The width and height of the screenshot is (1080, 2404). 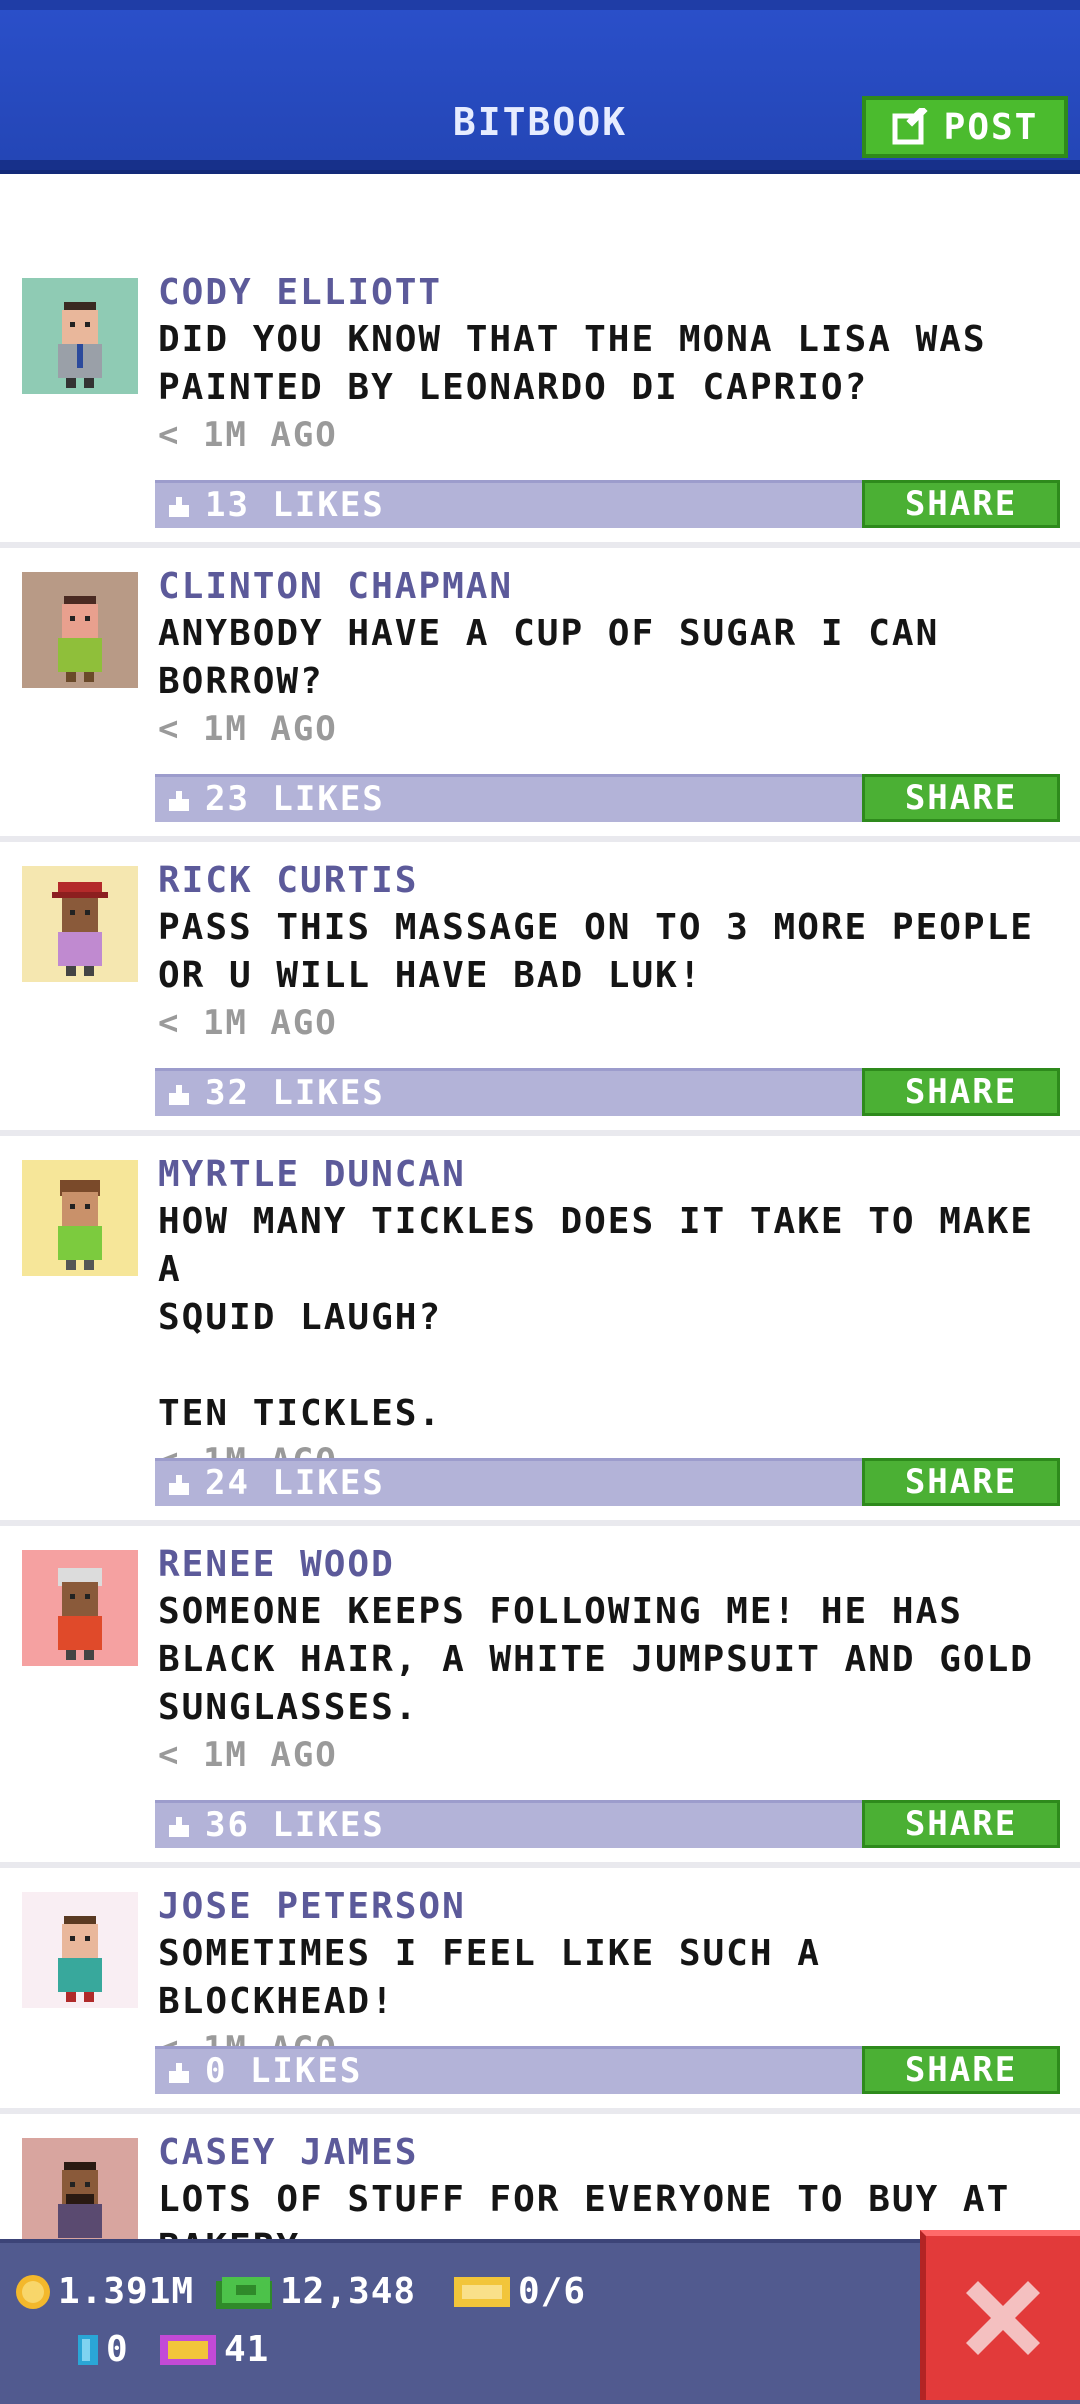 What do you see at coordinates (991, 127) in the screenshot?
I see `post-button-label: POST` at bounding box center [991, 127].